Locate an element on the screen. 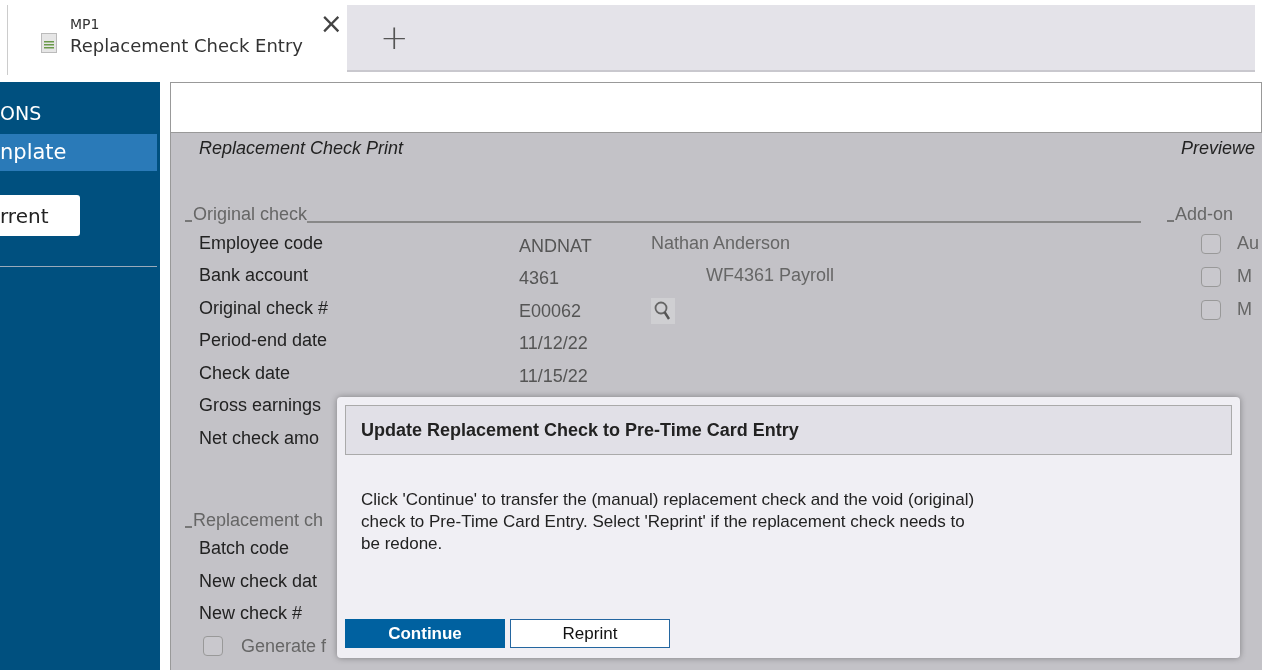  field-label: Gross earnings is located at coordinates (260, 405).